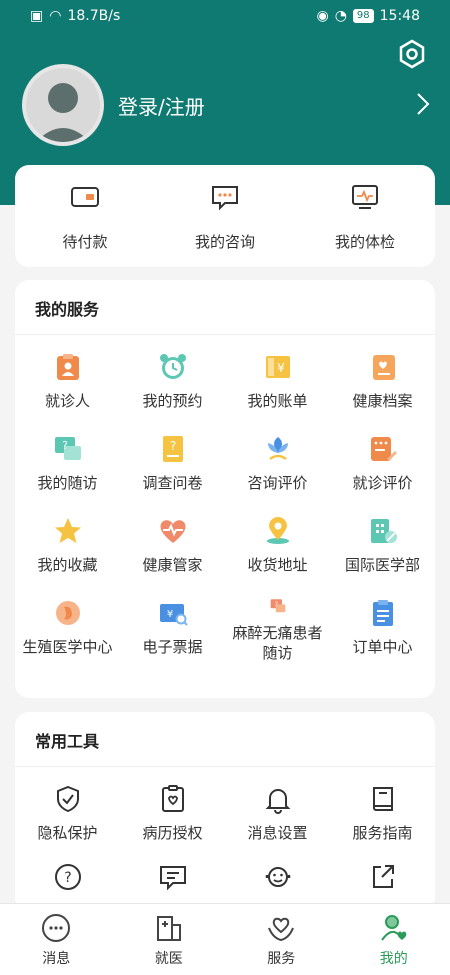  What do you see at coordinates (55, 16) in the screenshot?
I see `wifi-icon: ◠` at bounding box center [55, 16].